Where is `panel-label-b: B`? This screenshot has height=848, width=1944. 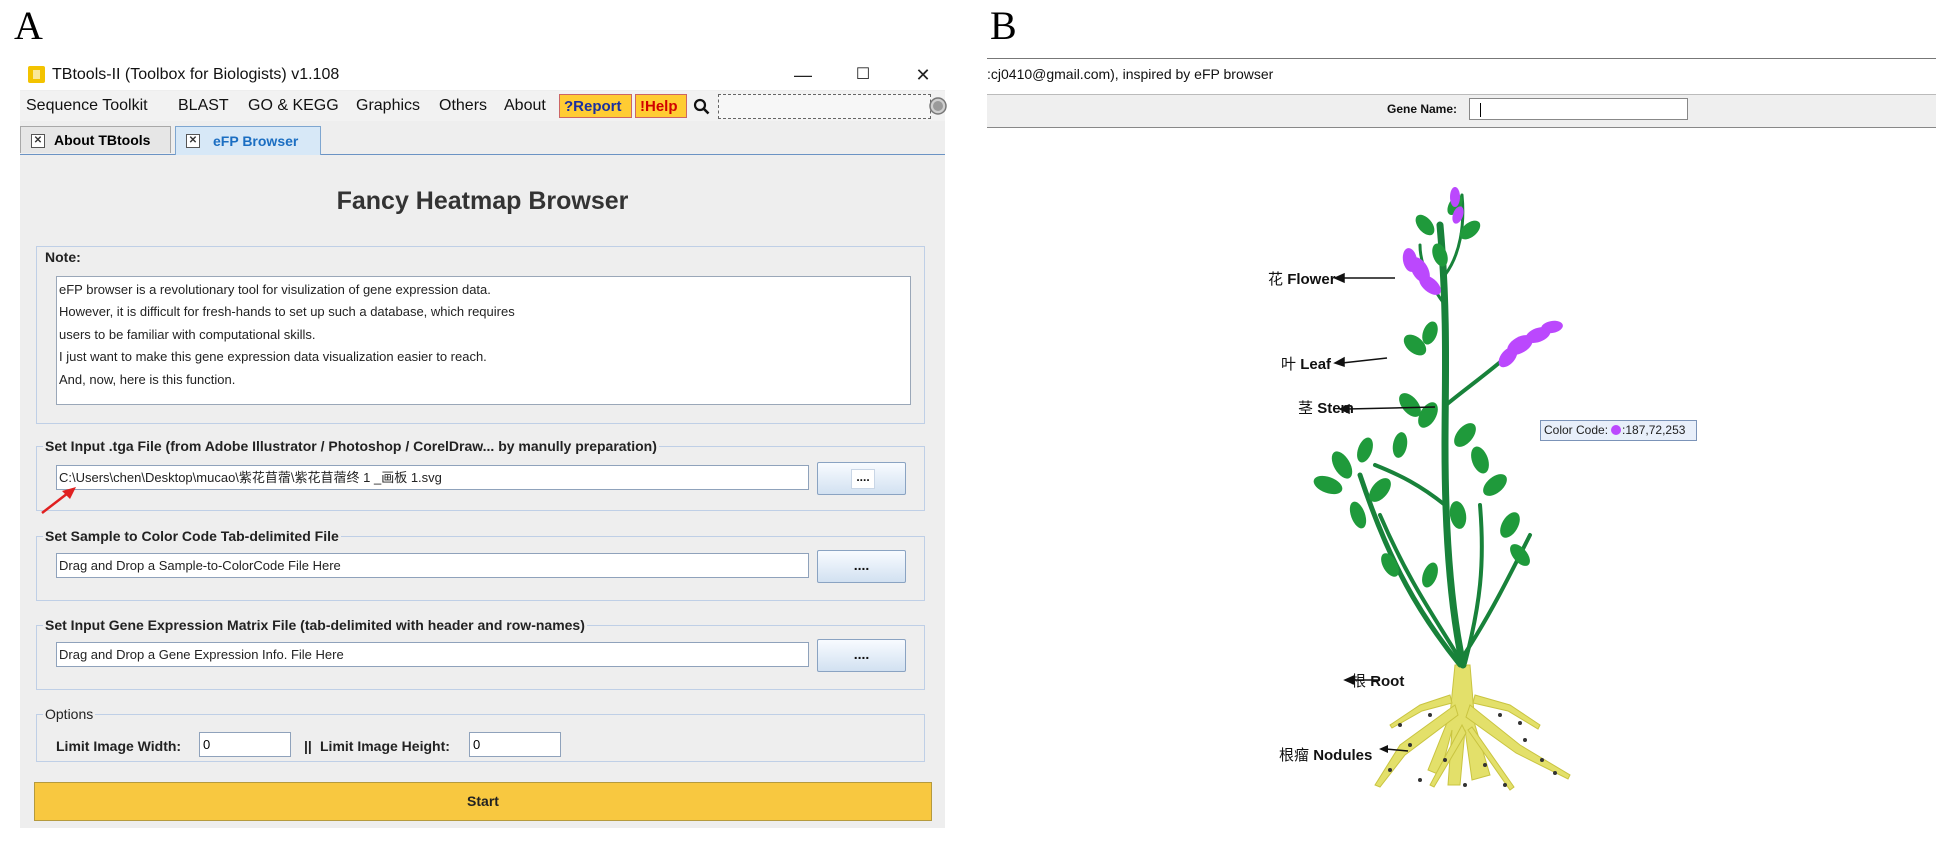 panel-label-b: B is located at coordinates (1003, 25).